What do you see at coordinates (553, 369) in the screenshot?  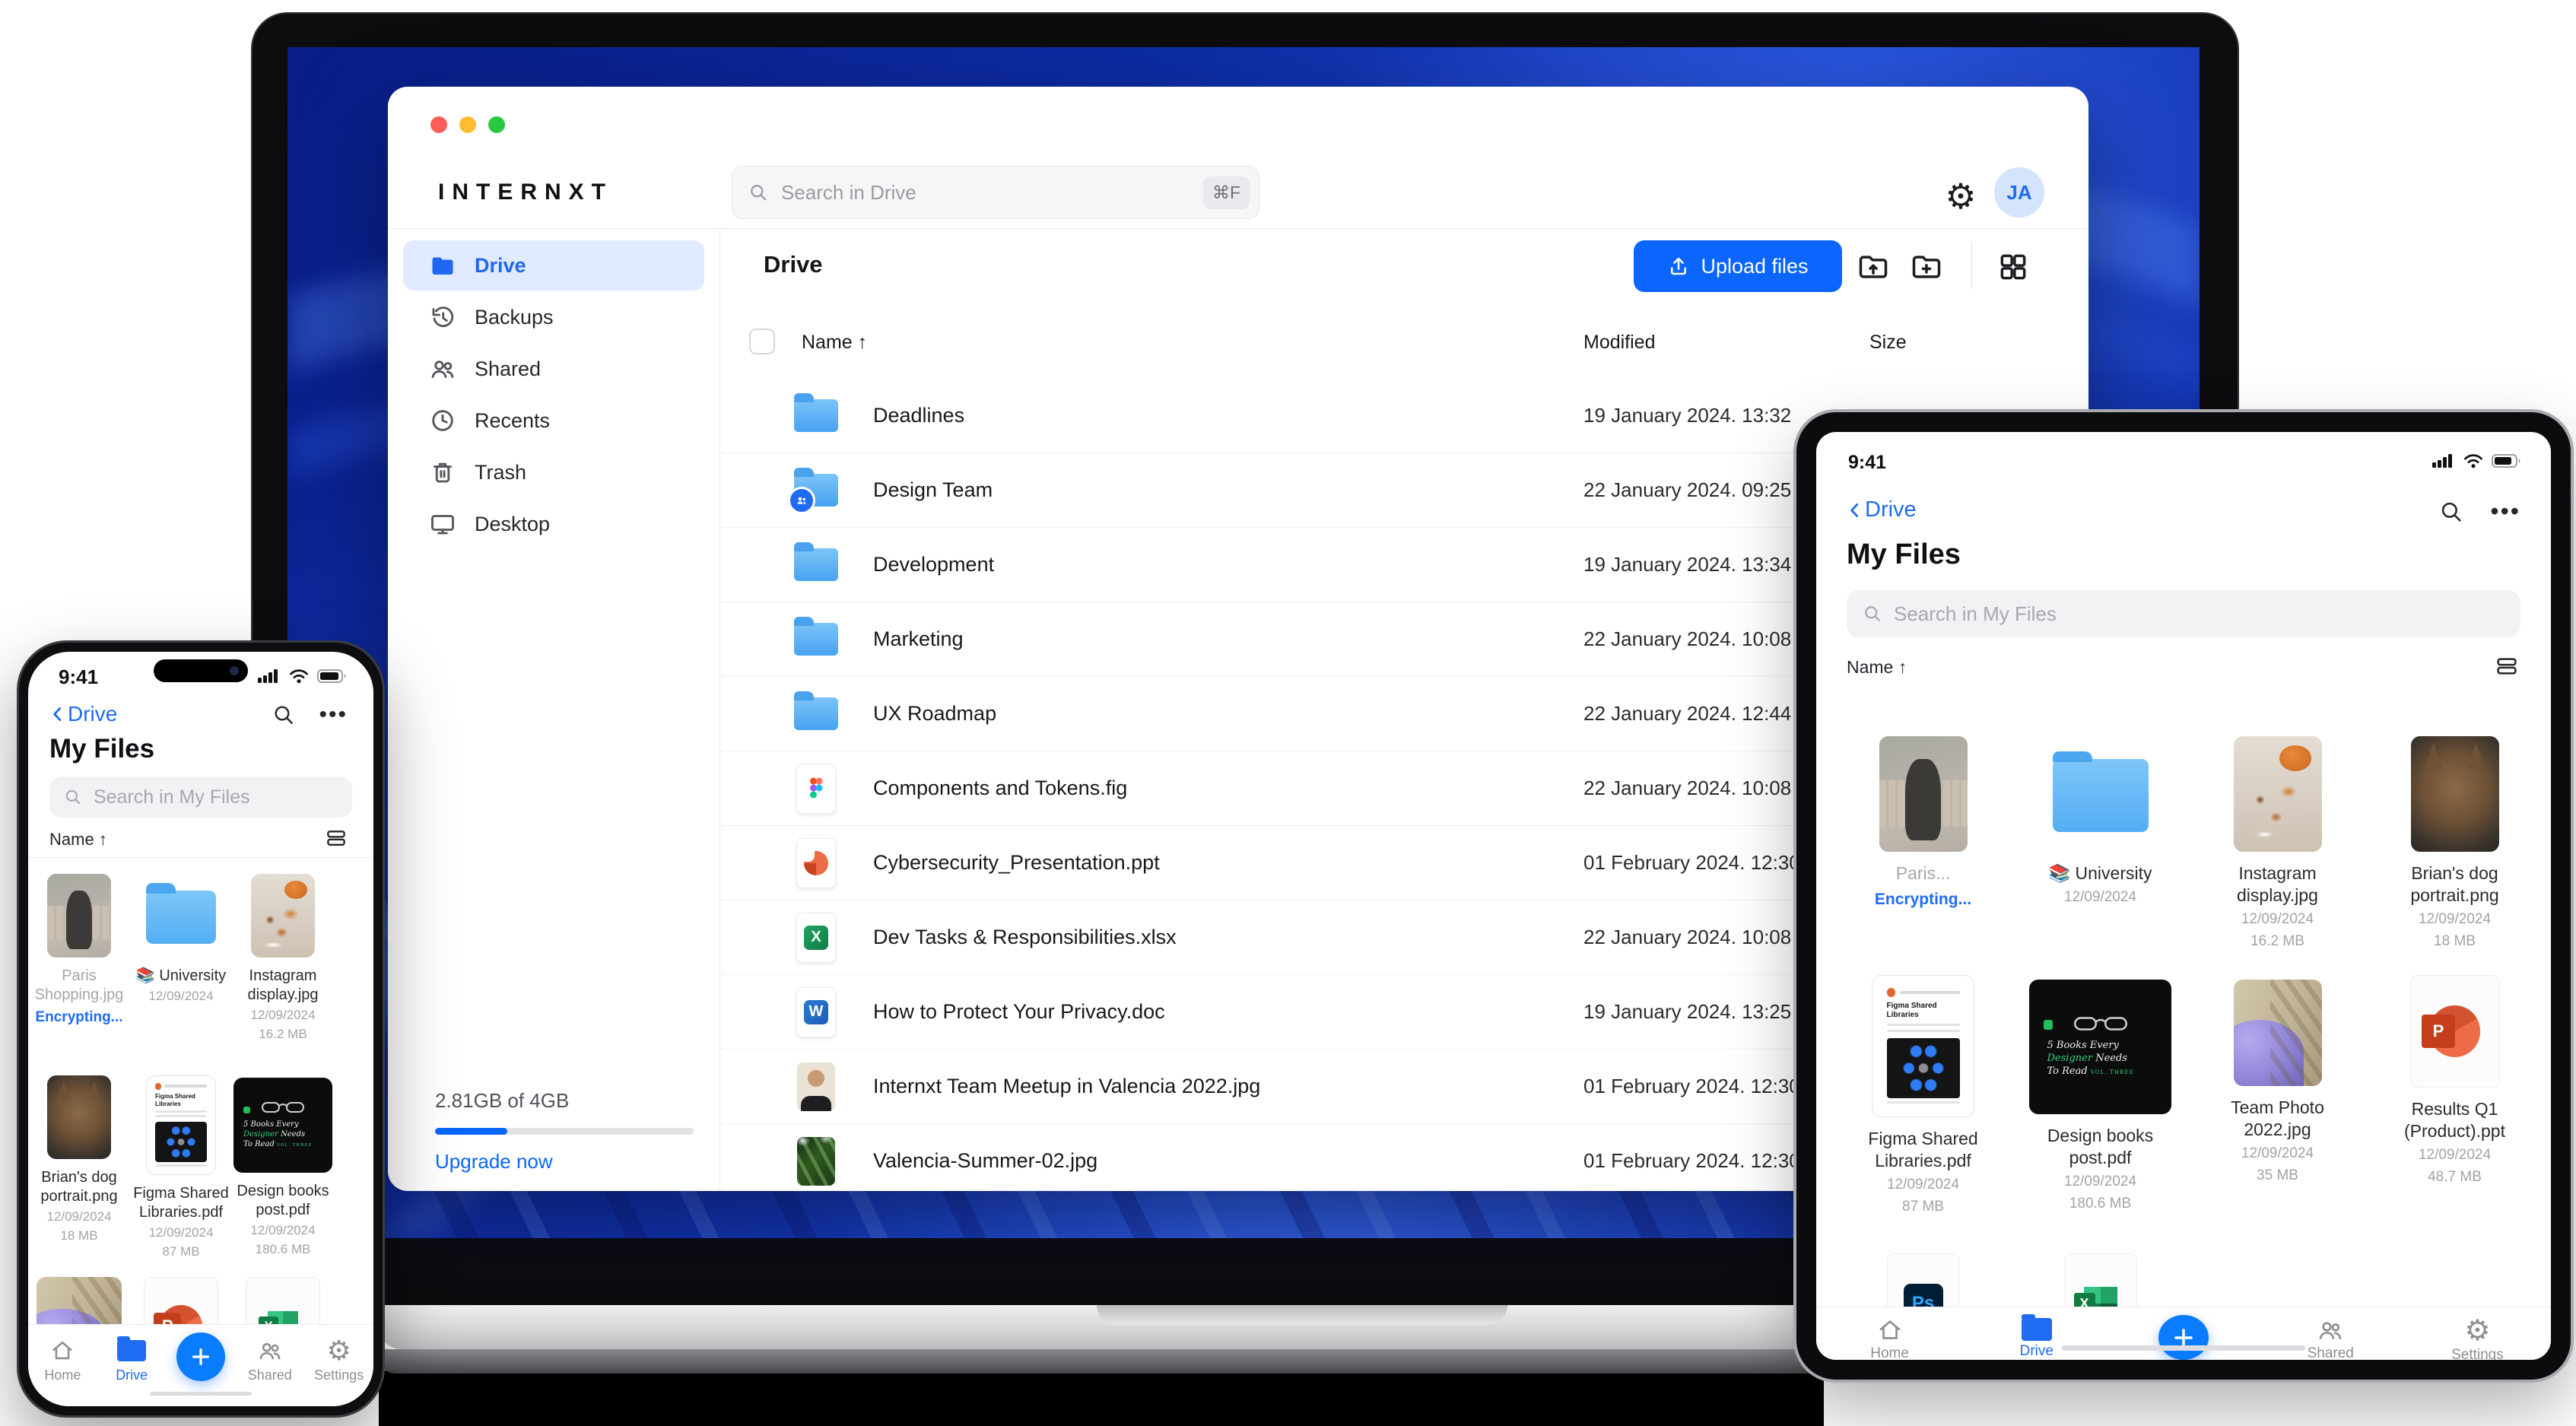 I see `sidebar-item-shared: Shared` at bounding box center [553, 369].